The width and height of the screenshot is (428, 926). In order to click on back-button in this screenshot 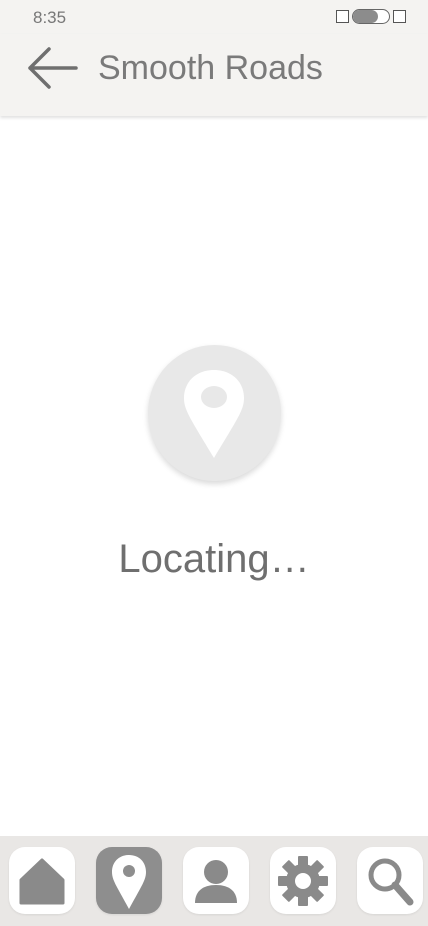, I will do `click(51, 69)`.